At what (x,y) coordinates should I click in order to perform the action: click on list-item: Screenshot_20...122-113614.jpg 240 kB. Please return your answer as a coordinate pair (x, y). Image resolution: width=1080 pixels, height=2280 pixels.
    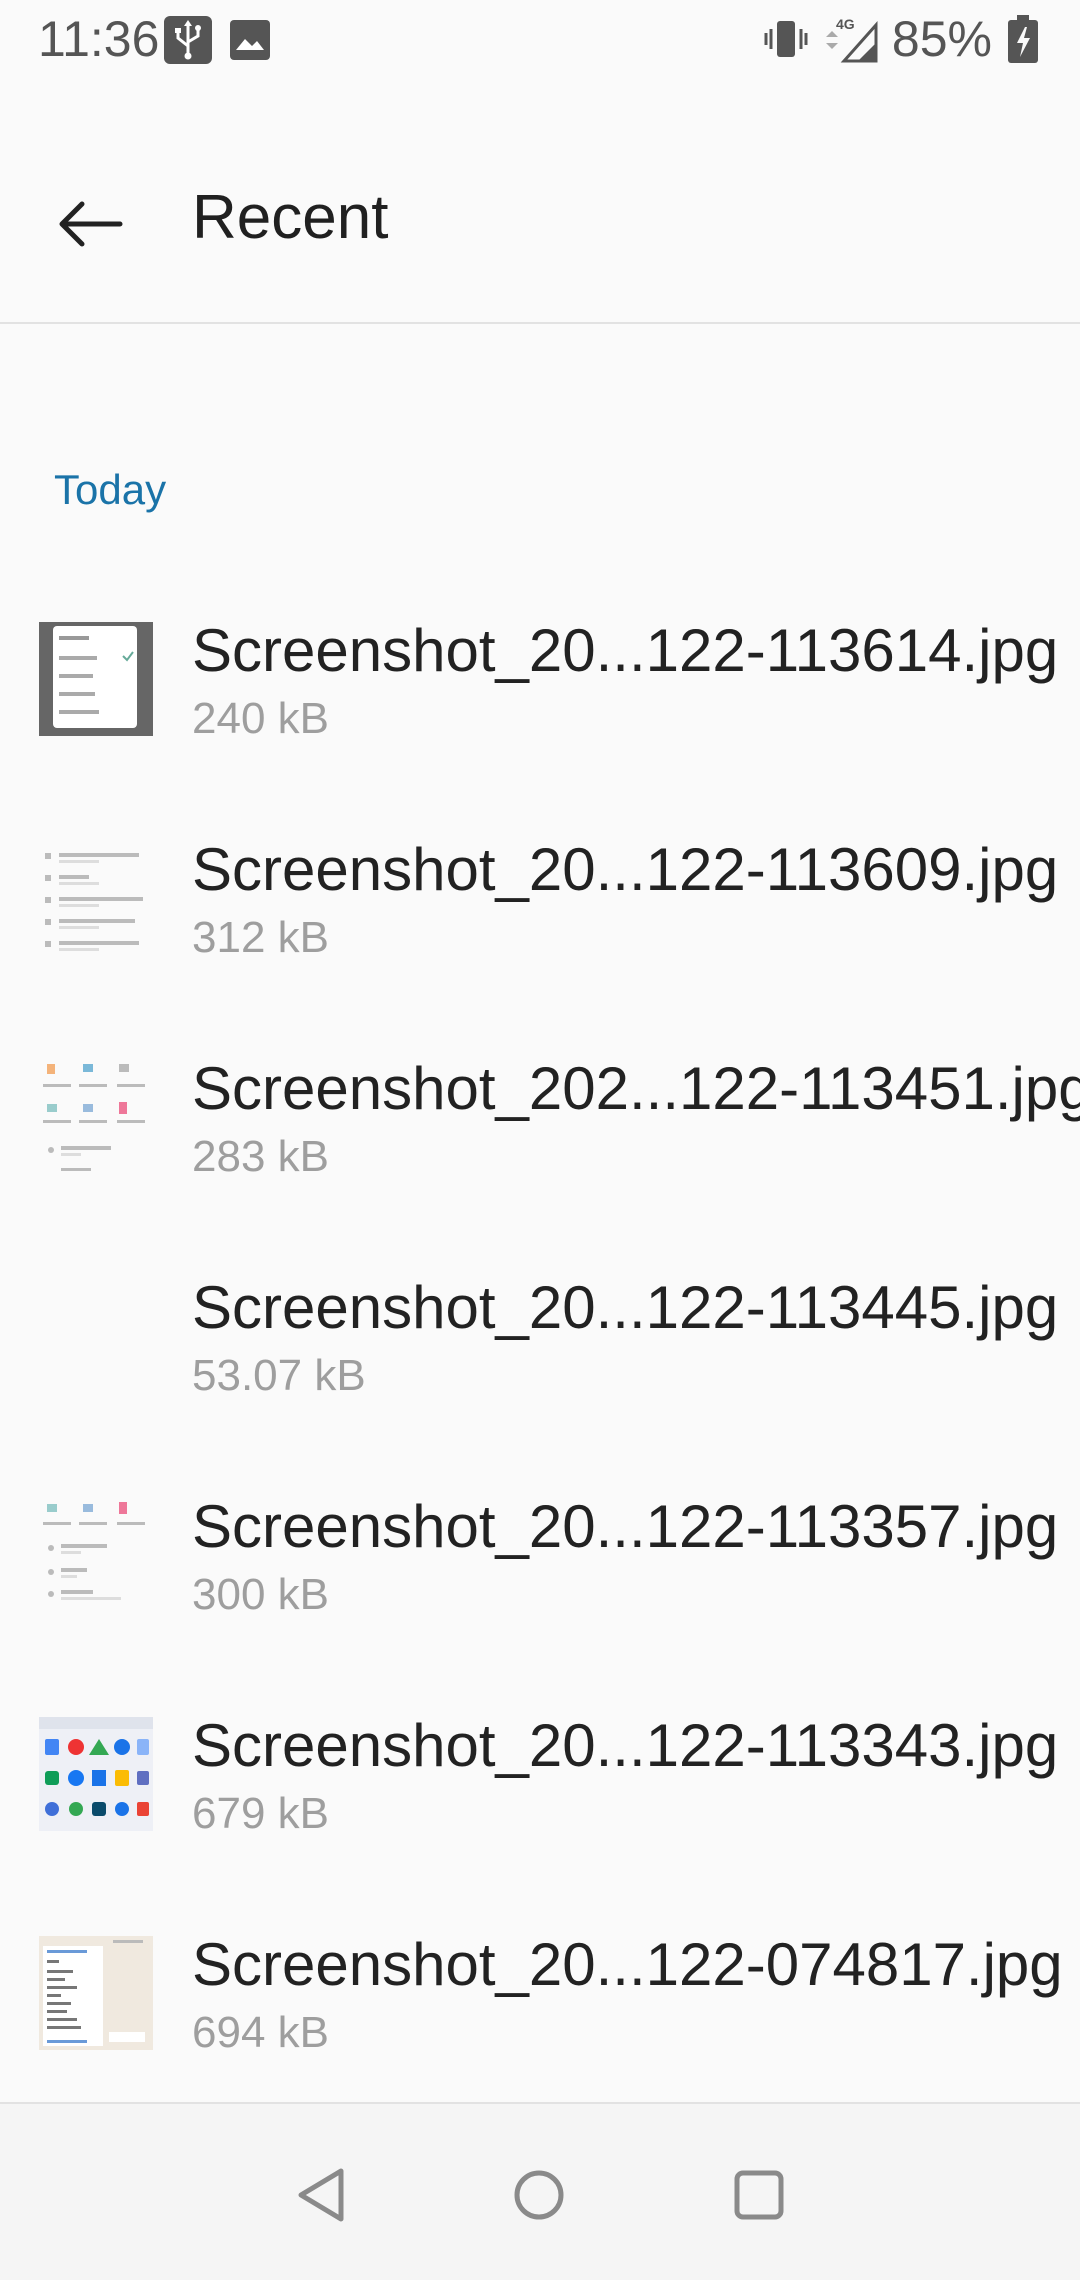
    Looking at the image, I should click on (540, 681).